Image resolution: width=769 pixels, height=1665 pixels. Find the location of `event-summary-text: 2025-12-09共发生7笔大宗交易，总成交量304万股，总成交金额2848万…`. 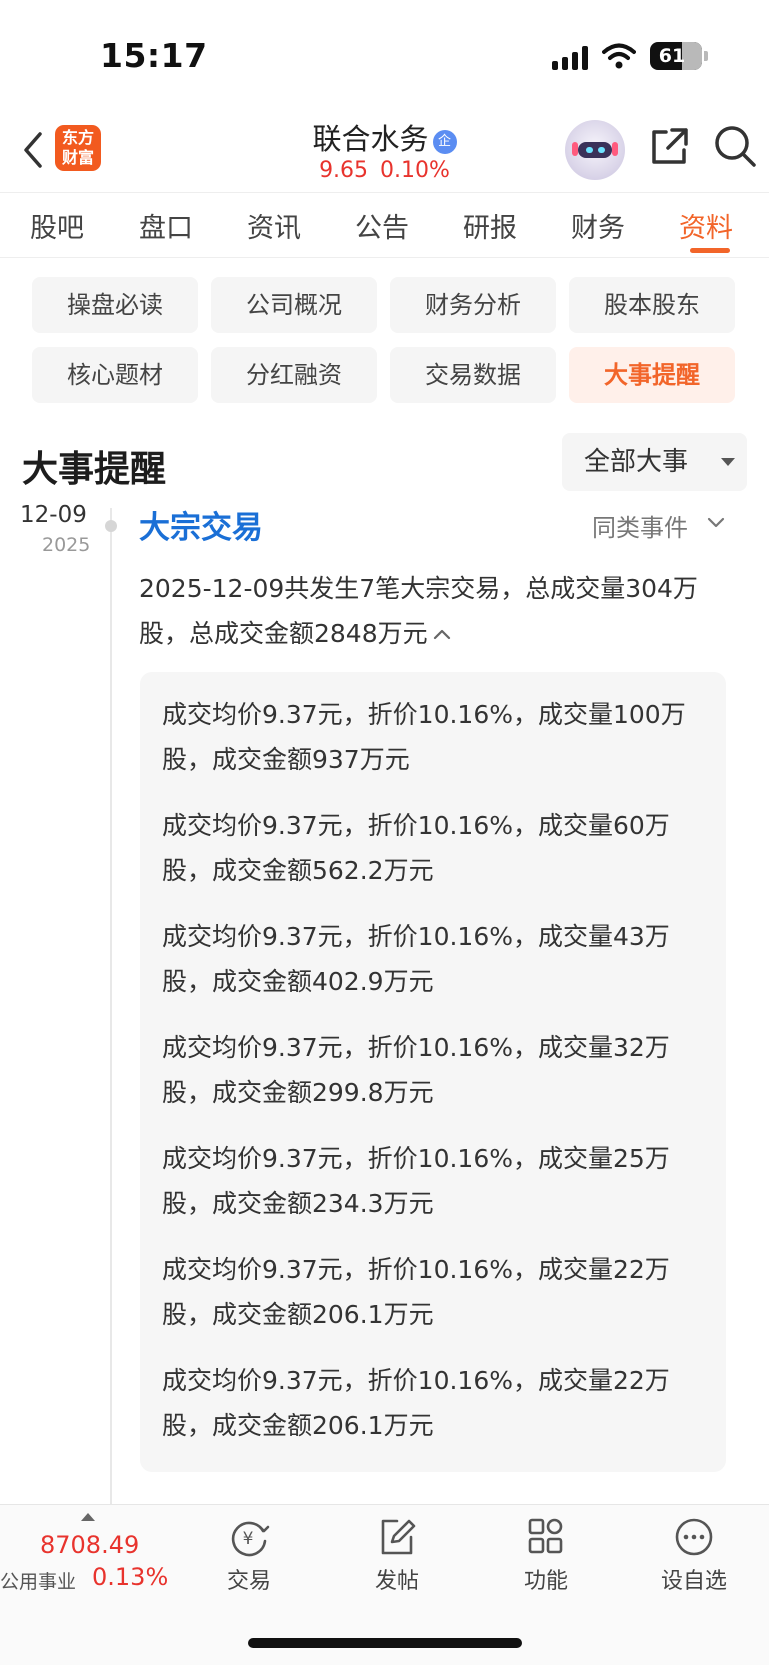

event-summary-text: 2025-12-09共发生7笔大宗交易，总成交量304万股，总成交金额2848万… is located at coordinates (418, 611).